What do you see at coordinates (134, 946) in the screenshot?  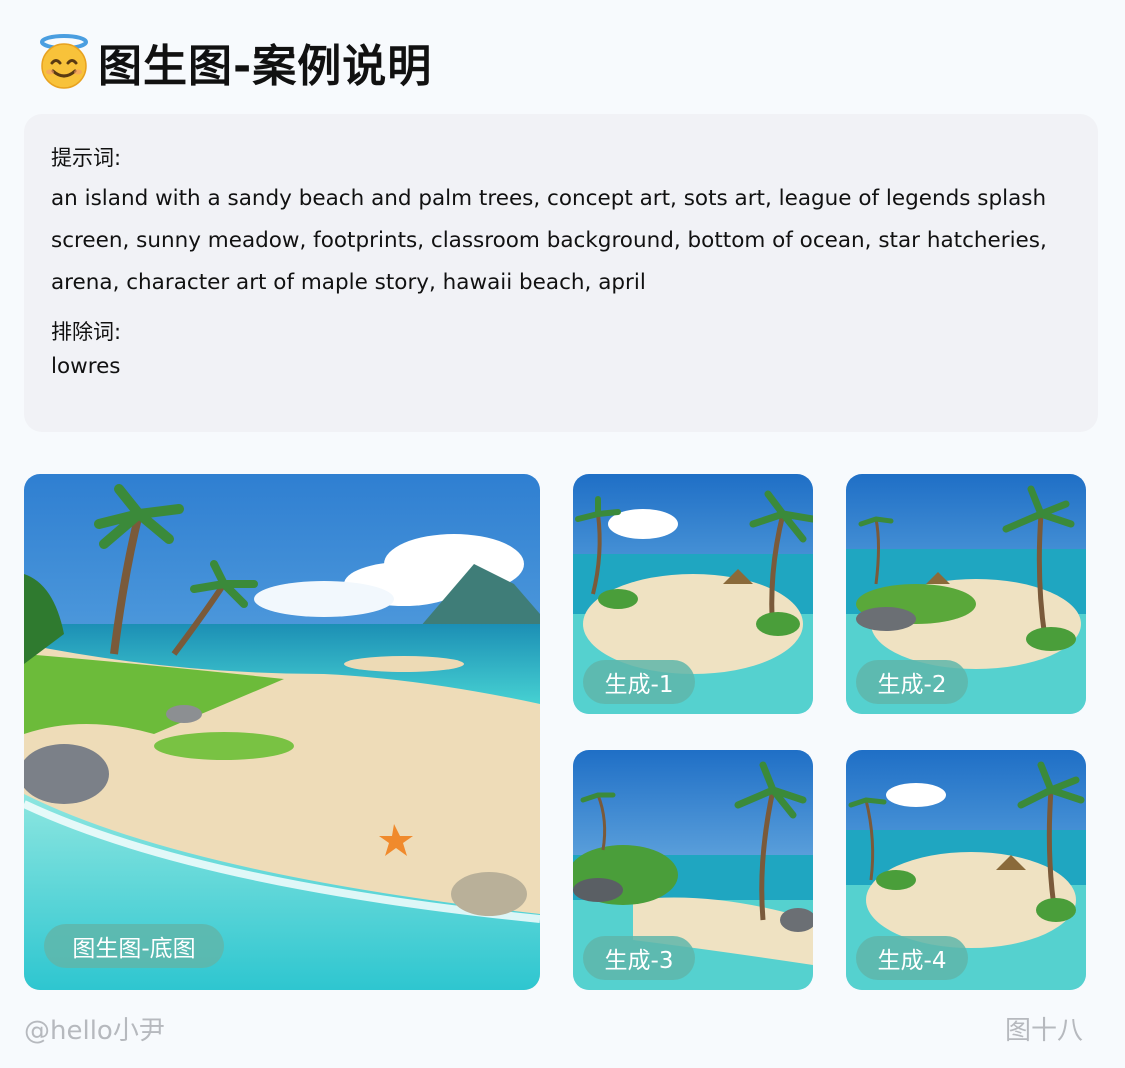 I see `base-image-label: 图生图-底图` at bounding box center [134, 946].